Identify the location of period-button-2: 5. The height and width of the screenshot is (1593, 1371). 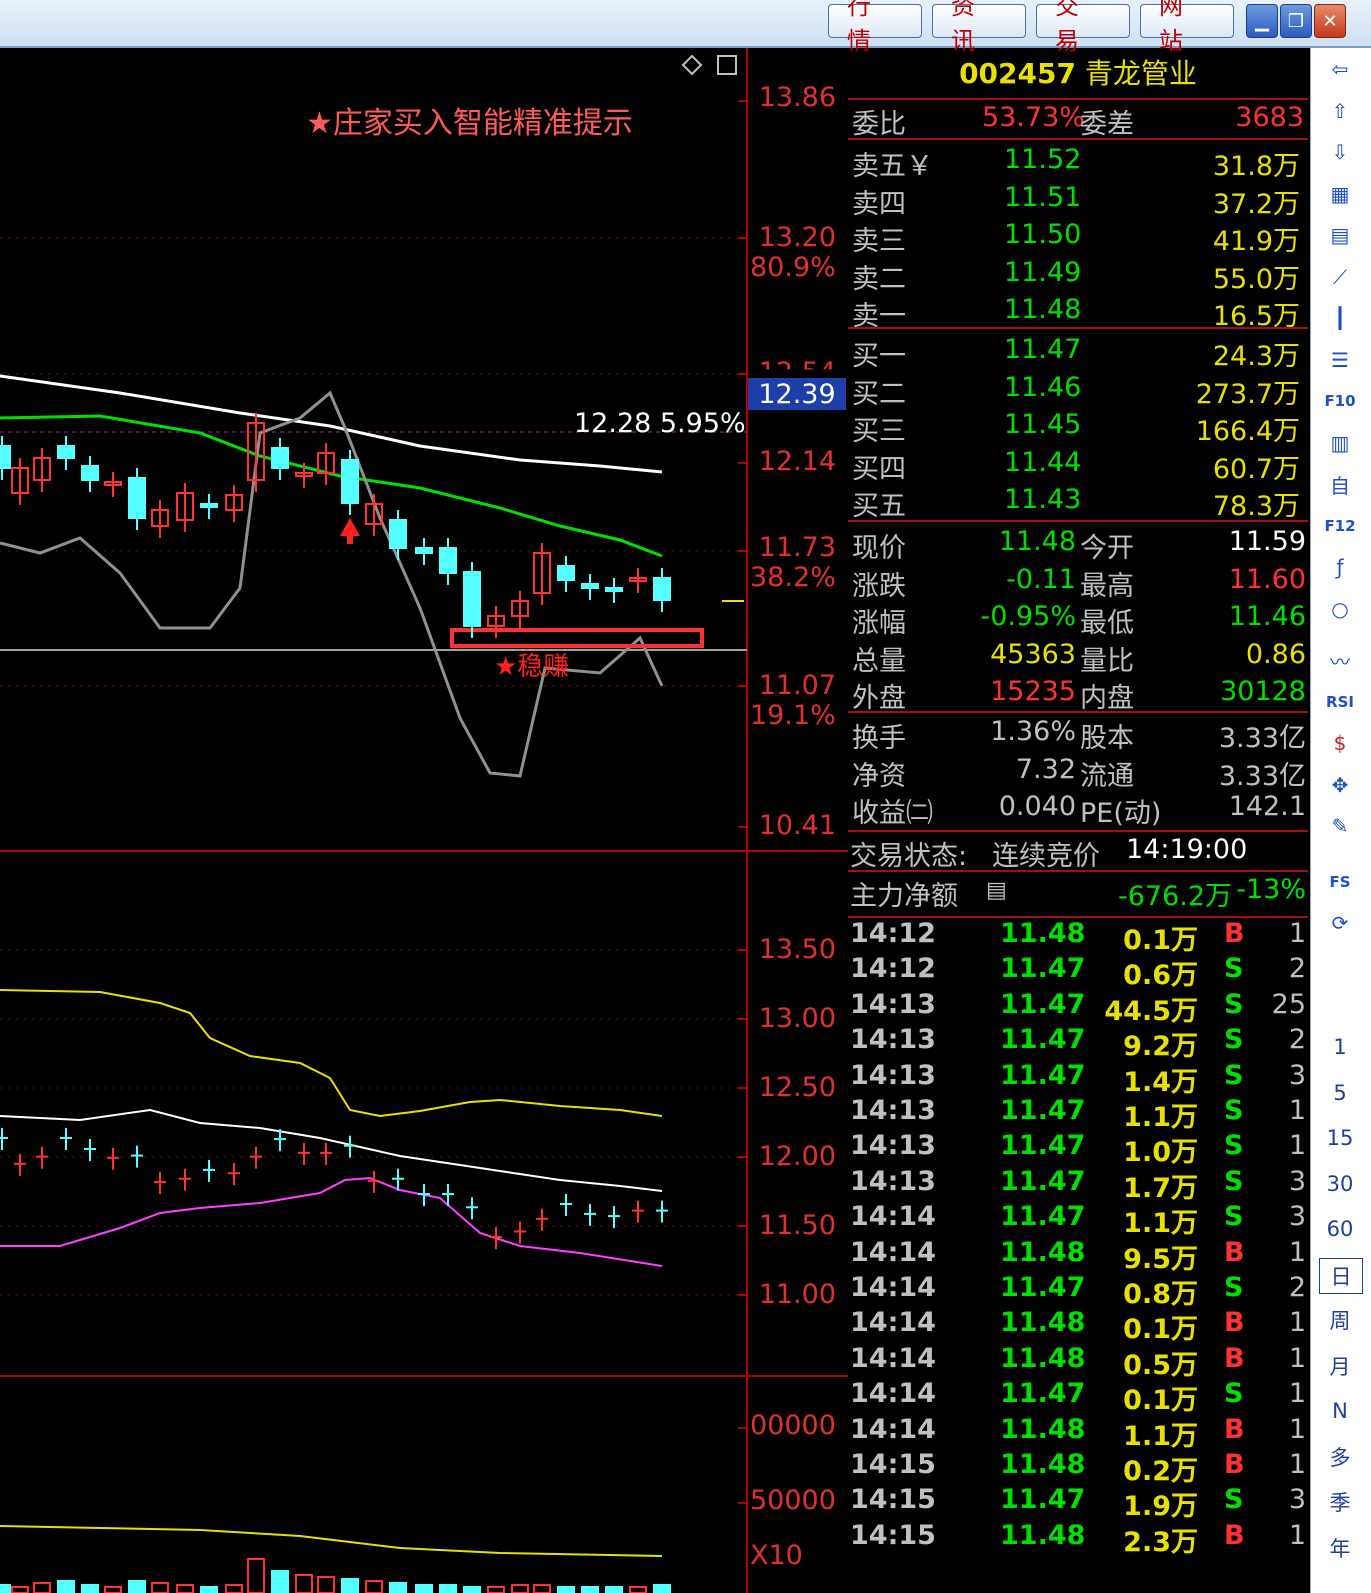
(1340, 1093).